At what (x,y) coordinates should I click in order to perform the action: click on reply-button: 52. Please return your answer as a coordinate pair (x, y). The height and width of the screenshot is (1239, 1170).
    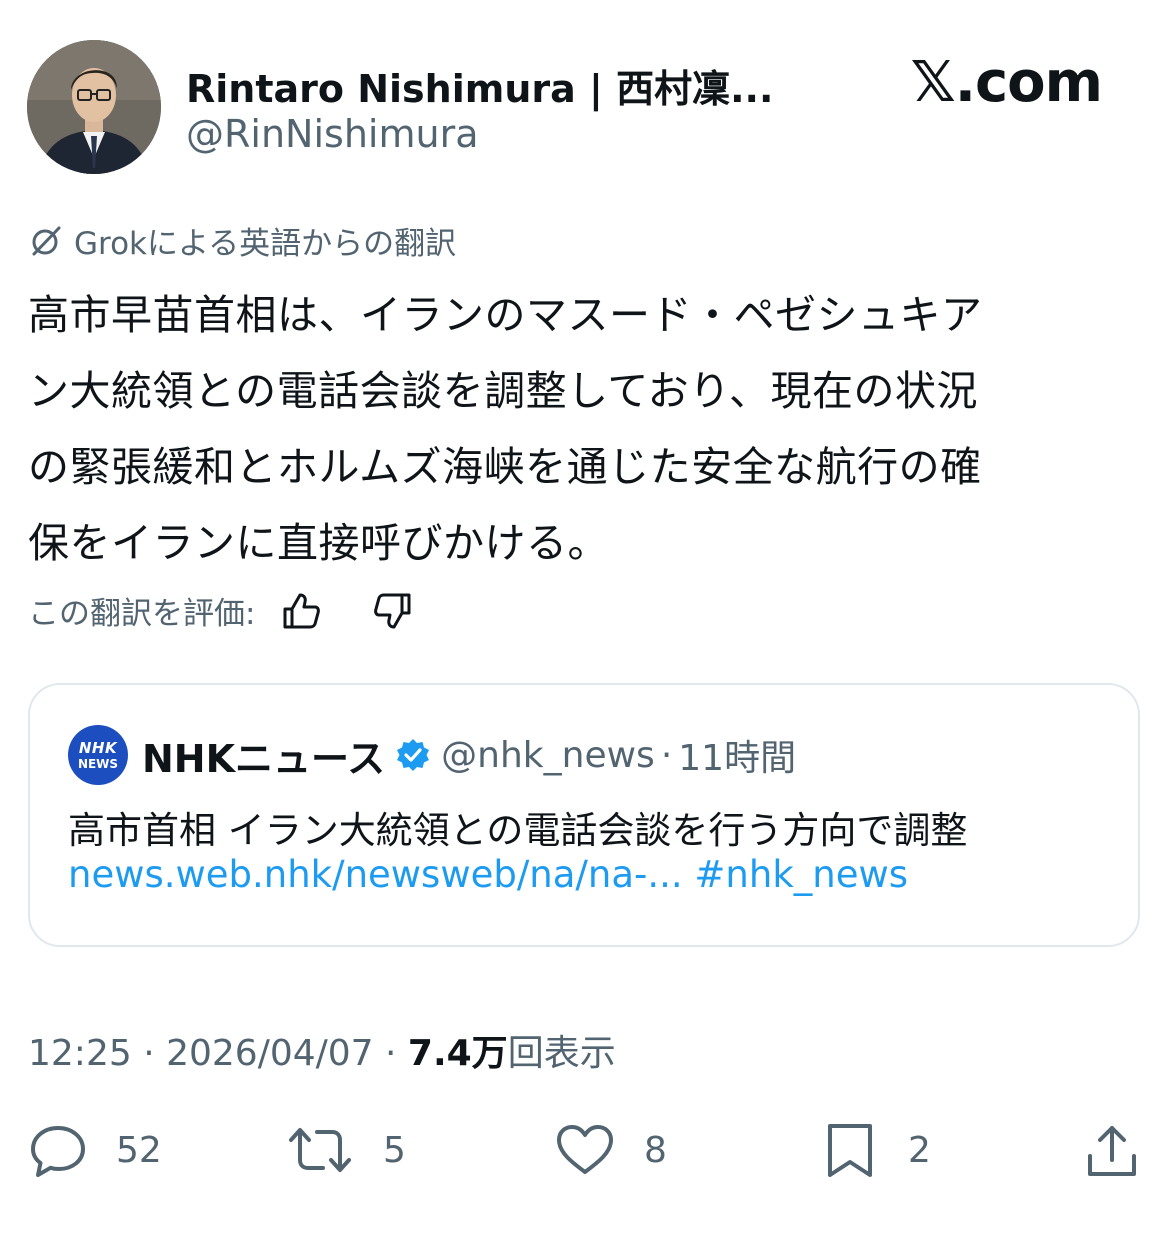
    Looking at the image, I should click on (95, 1150).